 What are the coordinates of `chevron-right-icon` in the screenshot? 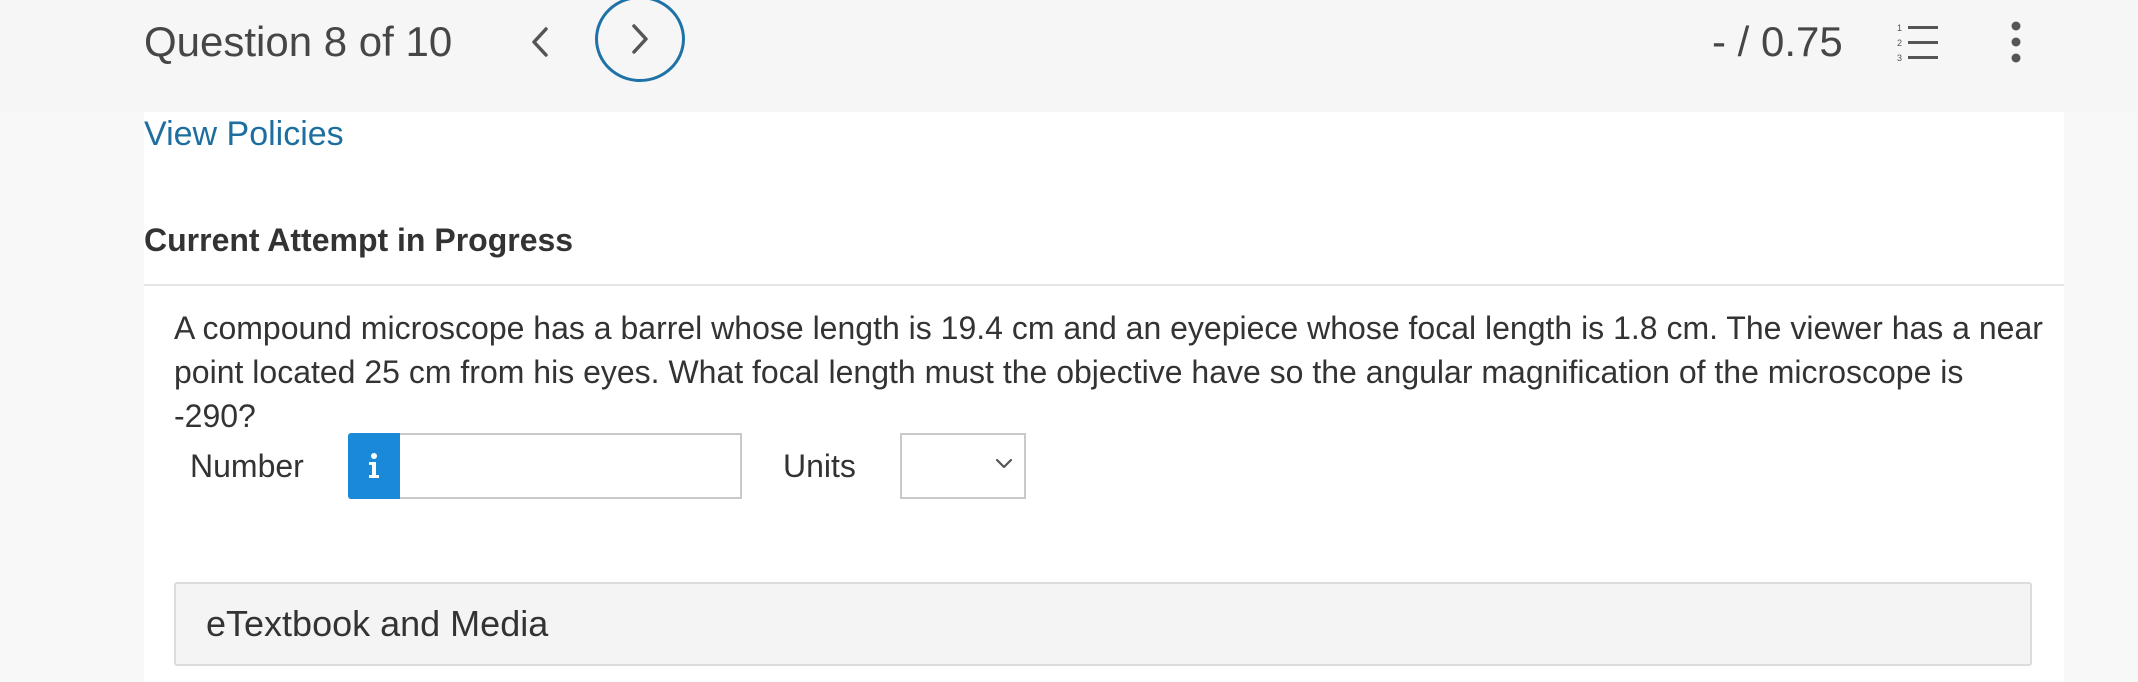 It's located at (640, 39).